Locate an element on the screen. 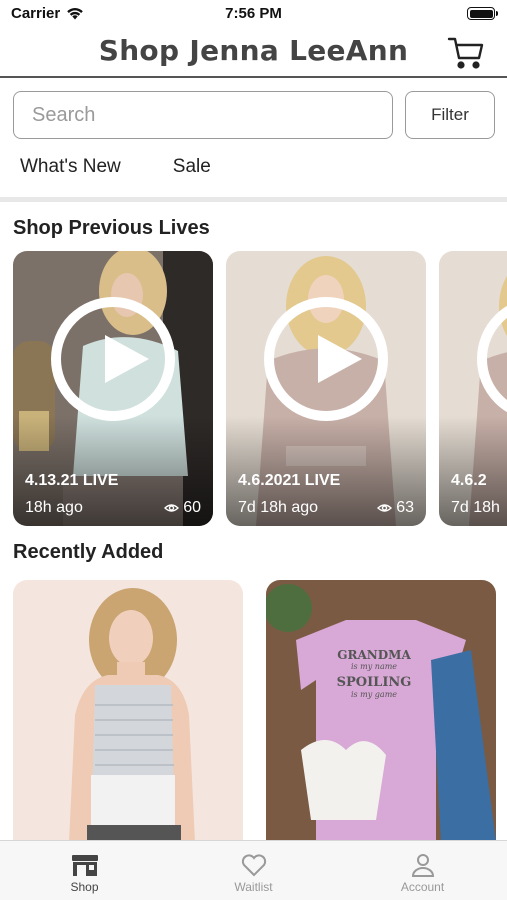 The image size is (507, 900). shirt-print: GRANDMA is my name SPOILING is my game is located at coordinates (374, 673).